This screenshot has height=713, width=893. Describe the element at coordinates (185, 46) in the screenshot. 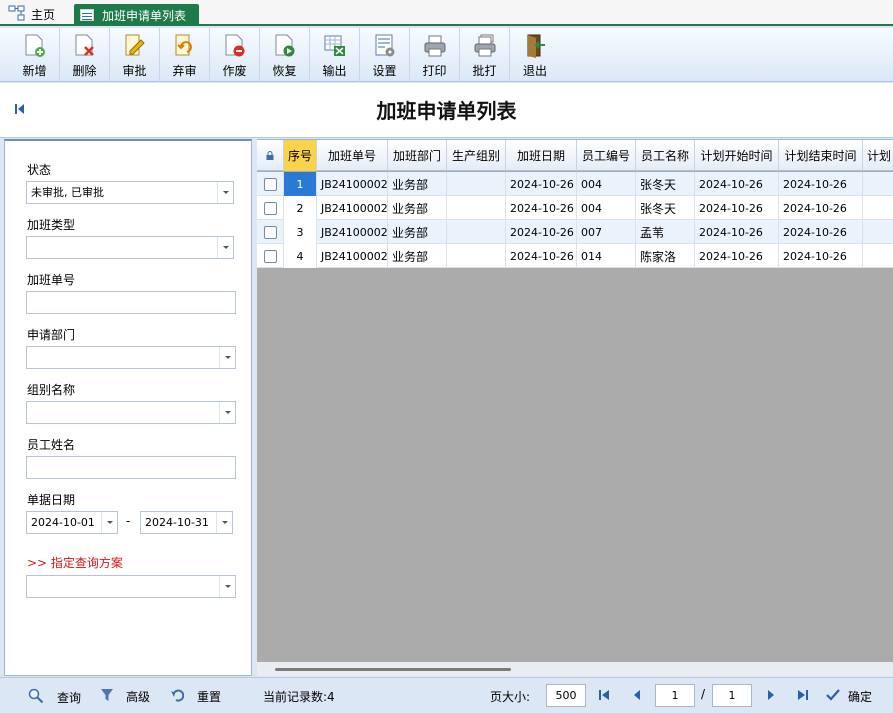

I see `unapprove-icon` at that location.